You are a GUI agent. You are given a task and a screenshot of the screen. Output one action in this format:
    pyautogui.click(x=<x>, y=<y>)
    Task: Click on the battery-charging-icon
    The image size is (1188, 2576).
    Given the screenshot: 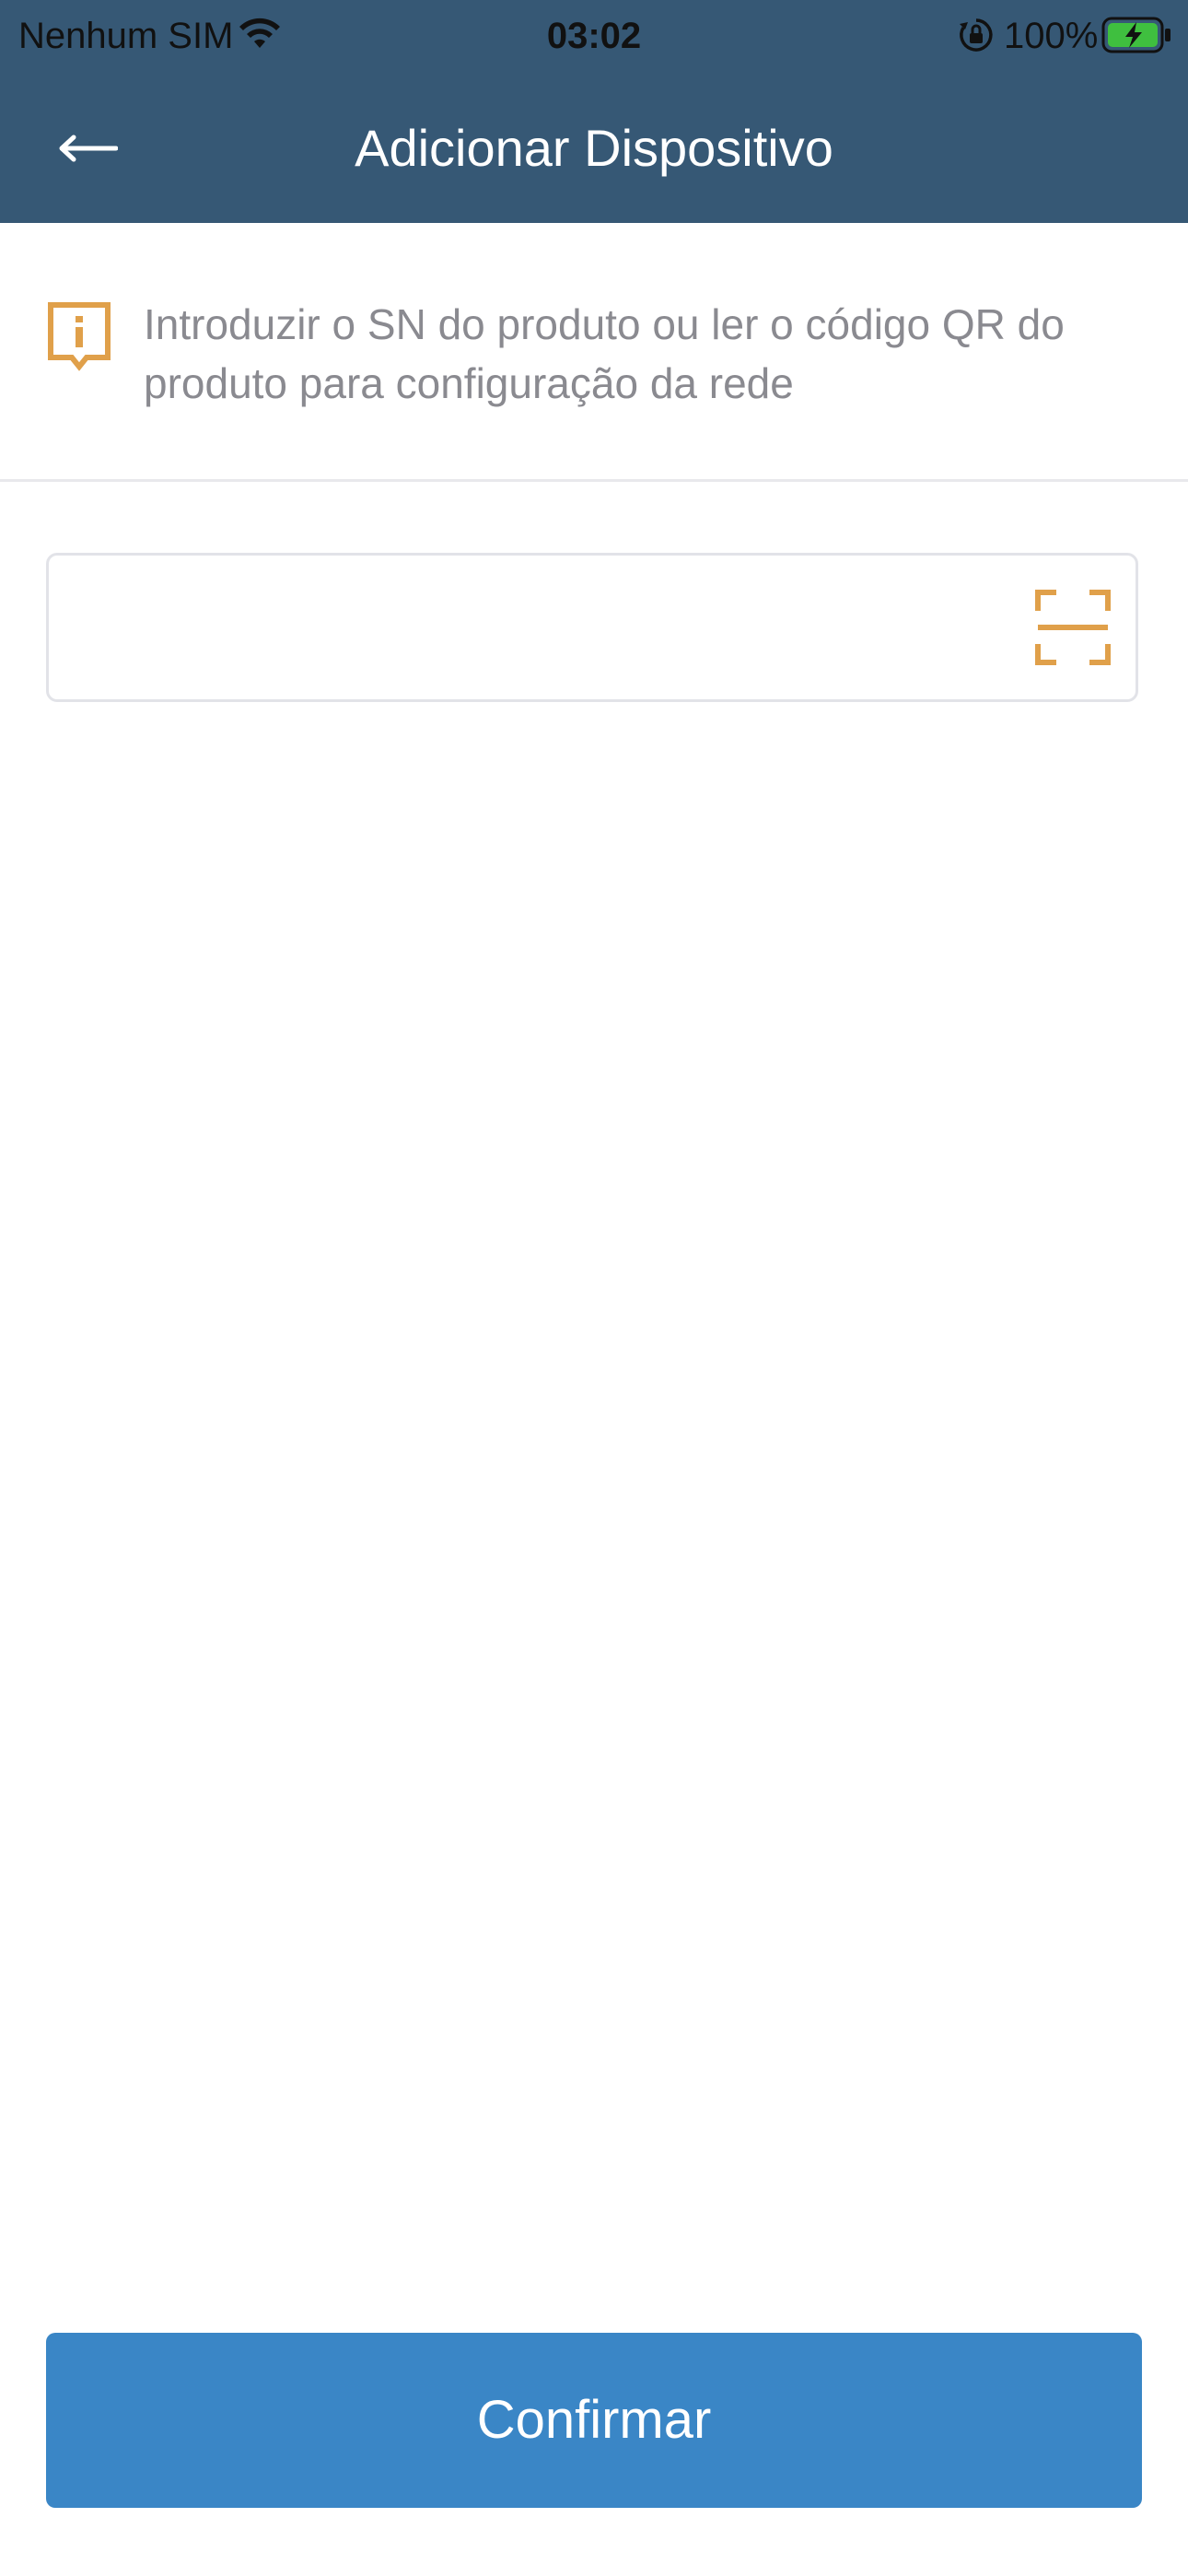 What is the action you would take?
    pyautogui.click(x=1137, y=35)
    